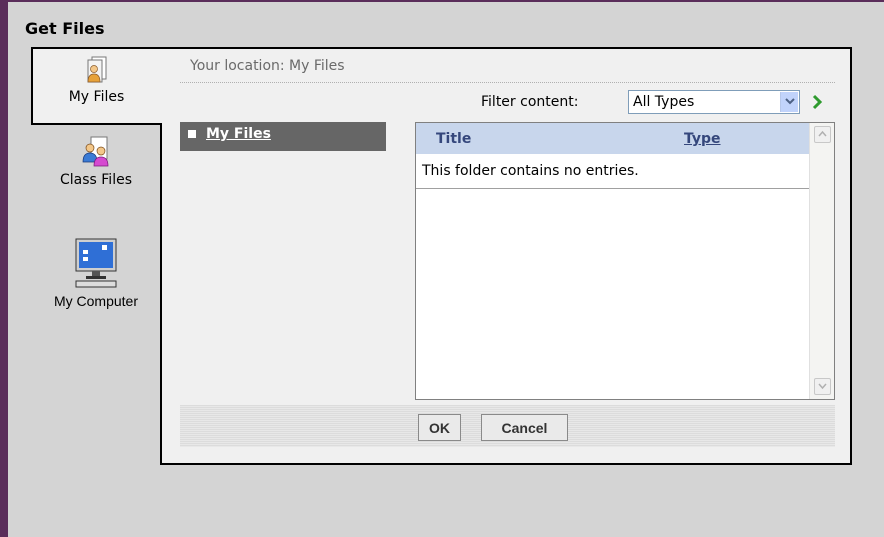 The image size is (884, 537). Describe the element at coordinates (446, 21) in the screenshot. I see `title-bar: Get Files` at that location.